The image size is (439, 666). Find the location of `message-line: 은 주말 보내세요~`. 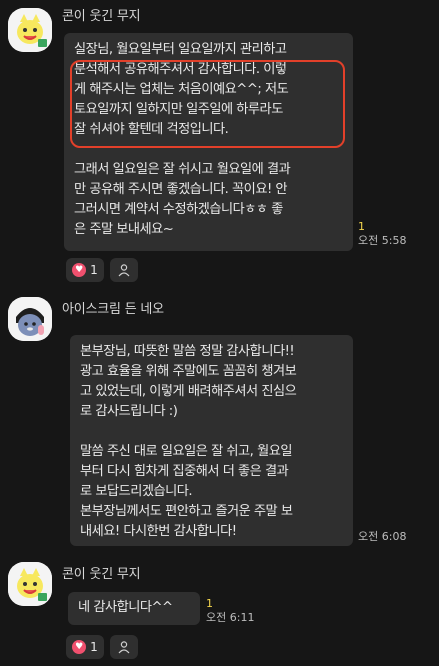

message-line: 은 주말 보내세요~ is located at coordinates (124, 229).